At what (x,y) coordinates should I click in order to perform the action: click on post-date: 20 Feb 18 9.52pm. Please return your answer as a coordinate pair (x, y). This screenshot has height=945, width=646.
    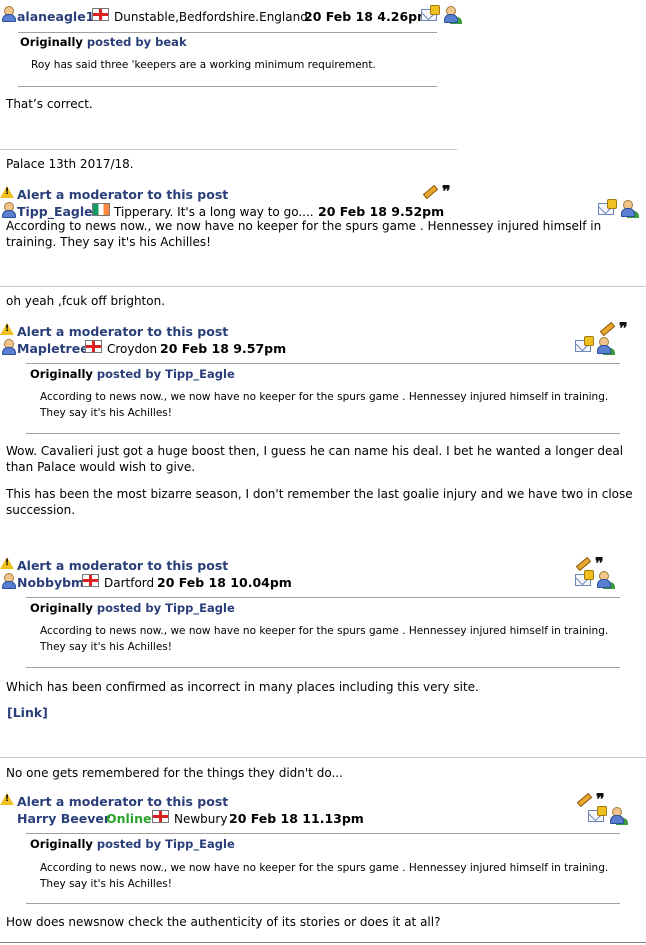
    Looking at the image, I should click on (381, 211).